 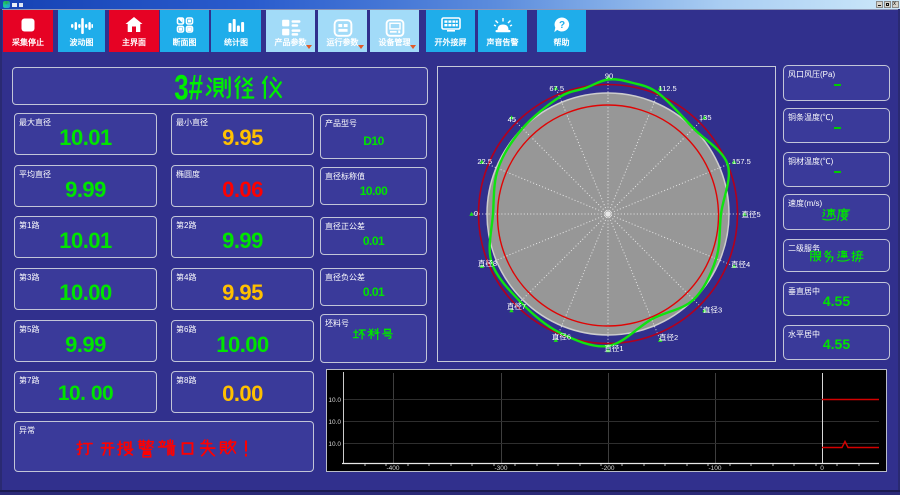 I want to click on svg-text: 直径6, so click(x=561, y=337).